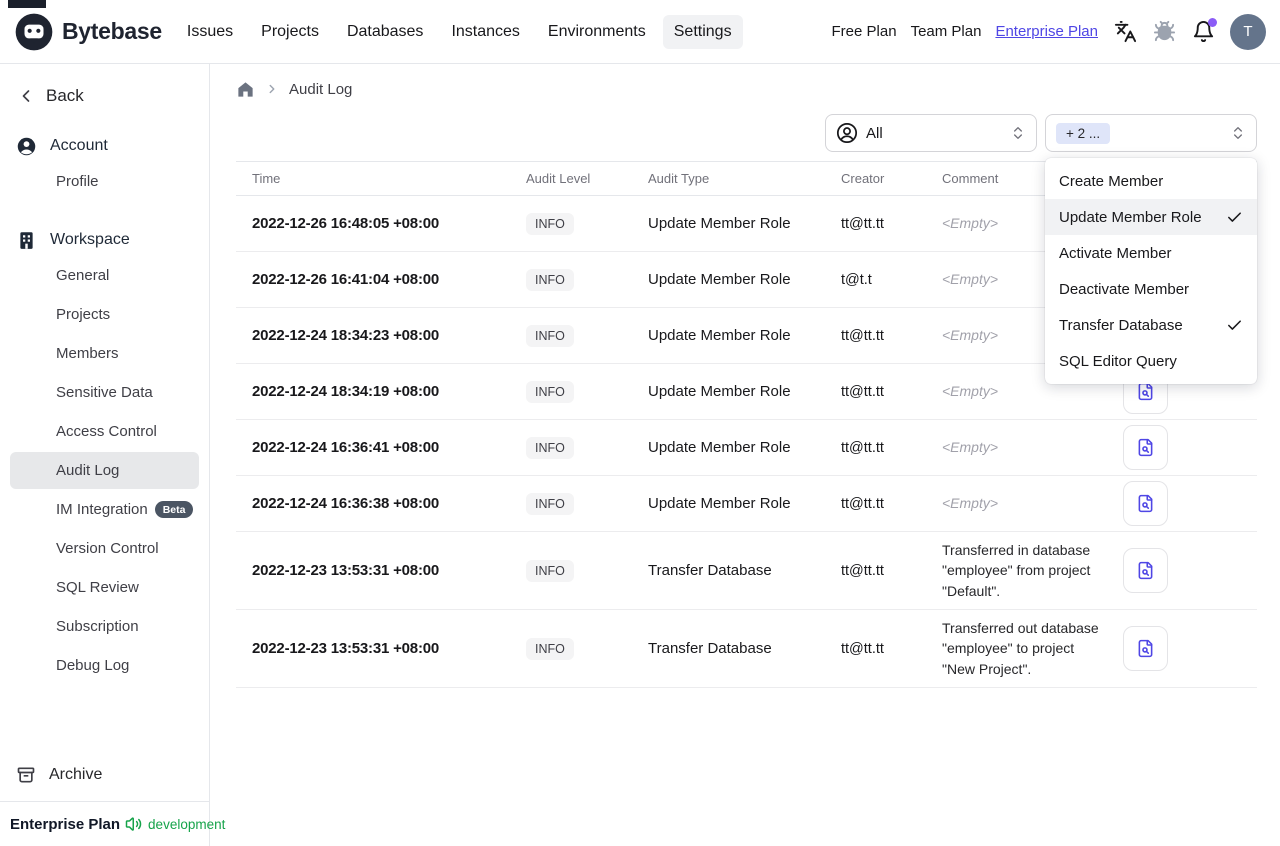 This screenshot has width=1280, height=846. What do you see at coordinates (346, 223) in the screenshot?
I see `cell-time: 2022-12-26 16:48:05 +08:00` at bounding box center [346, 223].